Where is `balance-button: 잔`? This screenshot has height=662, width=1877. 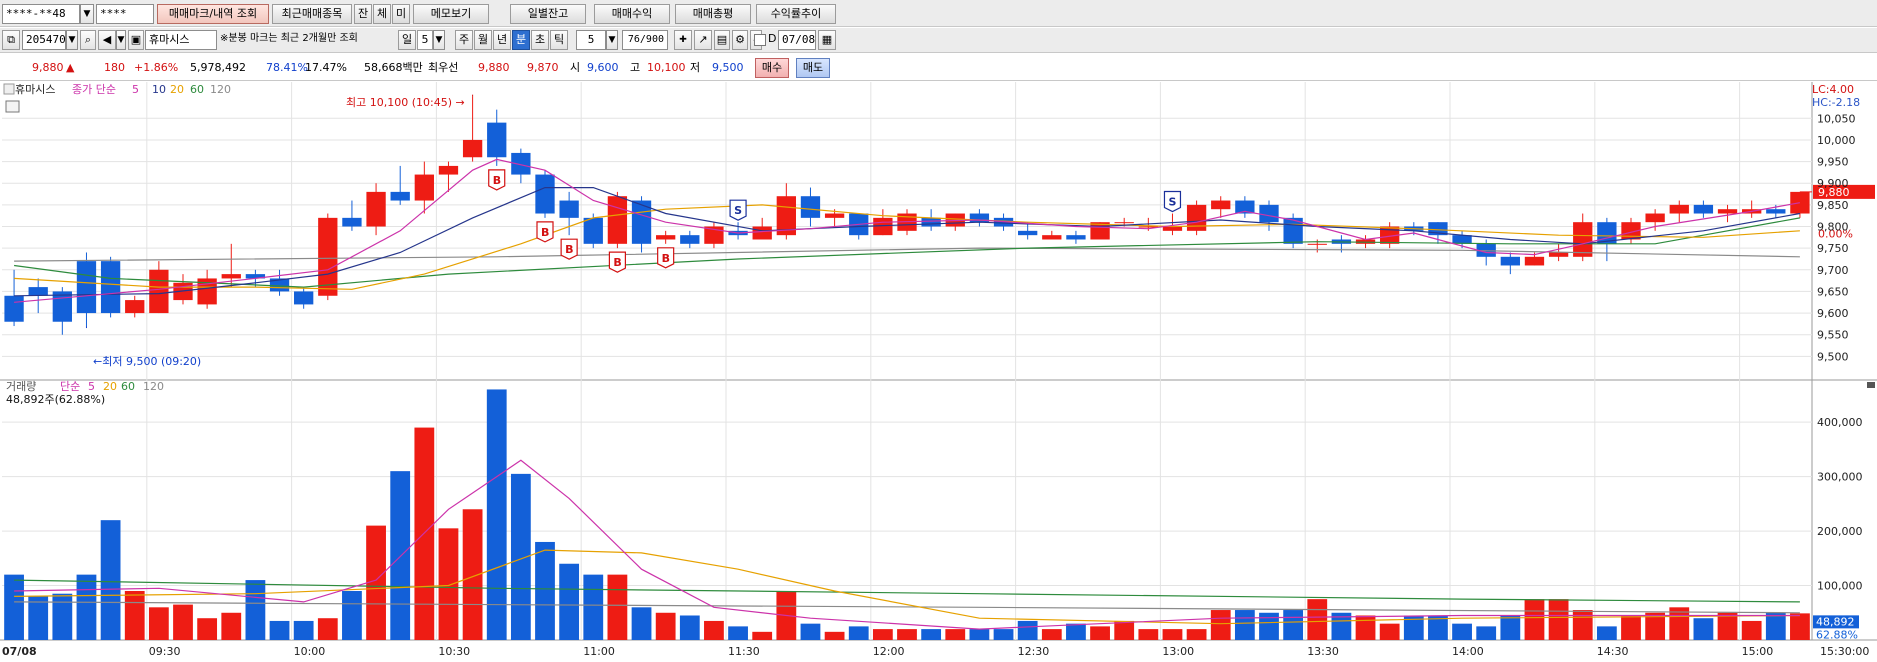 balance-button: 잔 is located at coordinates (363, 14).